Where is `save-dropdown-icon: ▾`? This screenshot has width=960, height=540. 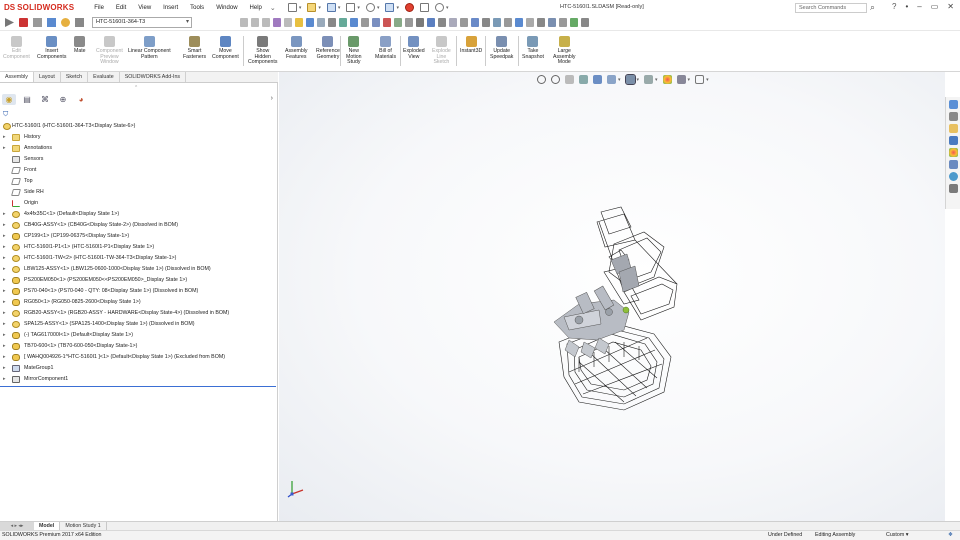 save-dropdown-icon: ▾ is located at coordinates (339, 8).